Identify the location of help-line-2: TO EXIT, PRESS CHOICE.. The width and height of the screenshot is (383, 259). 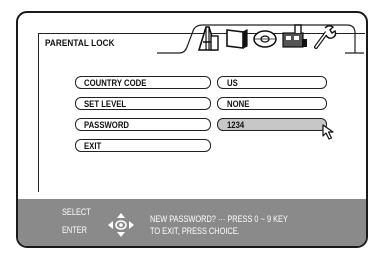
(195, 231).